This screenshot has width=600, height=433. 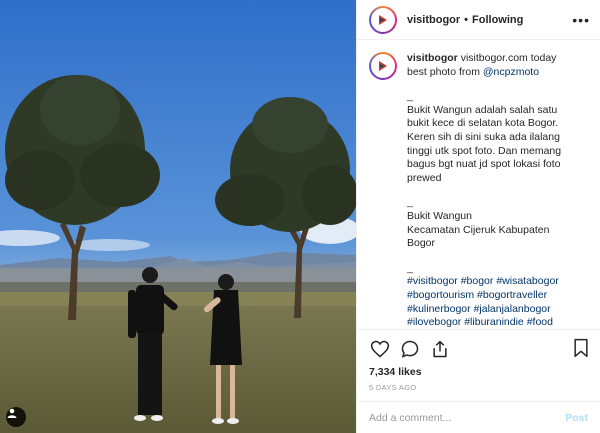 I want to click on place-name: Bukit Wangun, so click(x=439, y=215).